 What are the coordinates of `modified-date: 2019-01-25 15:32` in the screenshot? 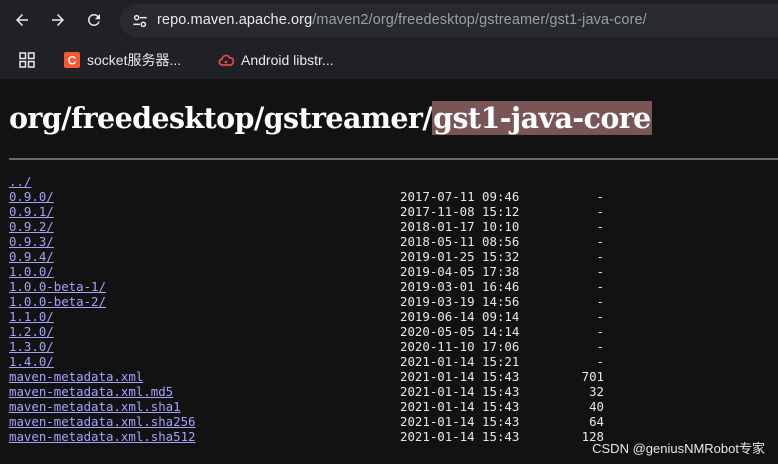 It's located at (460, 256).